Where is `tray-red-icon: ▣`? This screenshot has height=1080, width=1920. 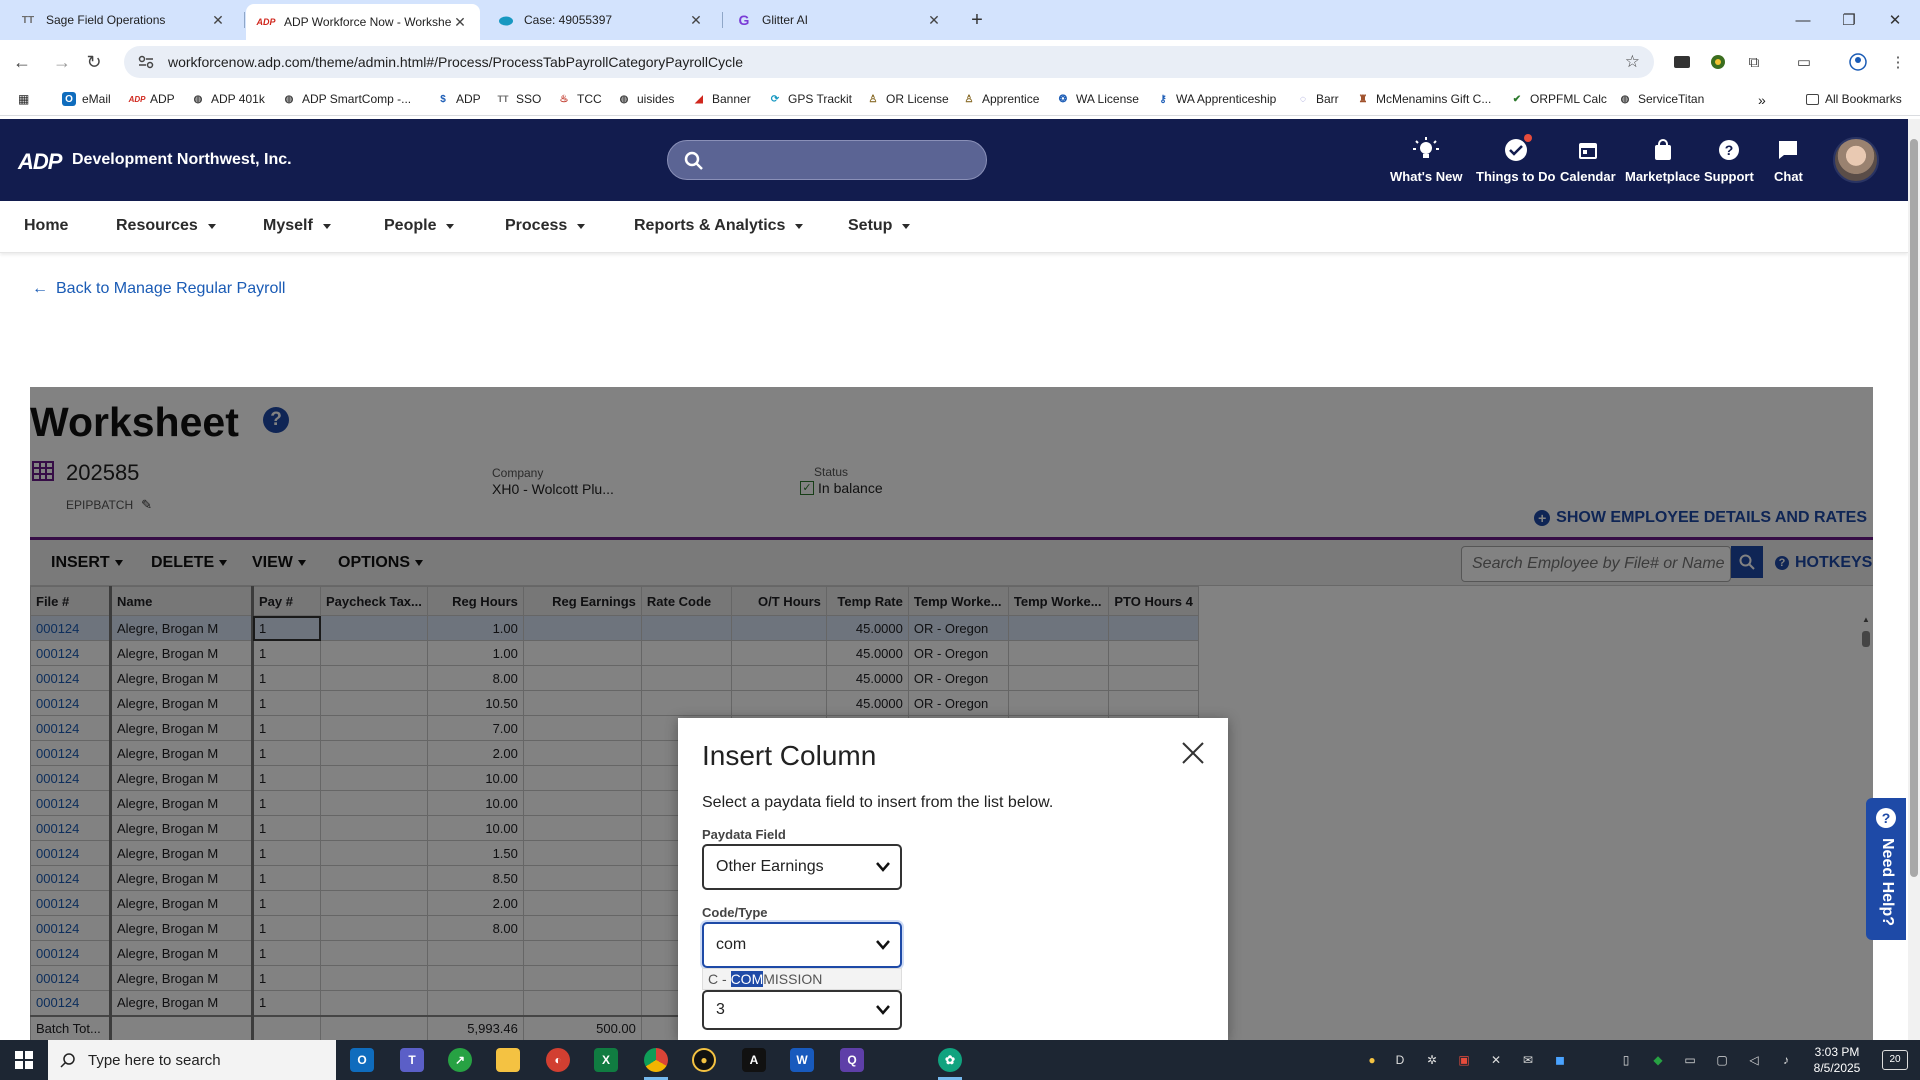
tray-red-icon: ▣ is located at coordinates (1464, 1060).